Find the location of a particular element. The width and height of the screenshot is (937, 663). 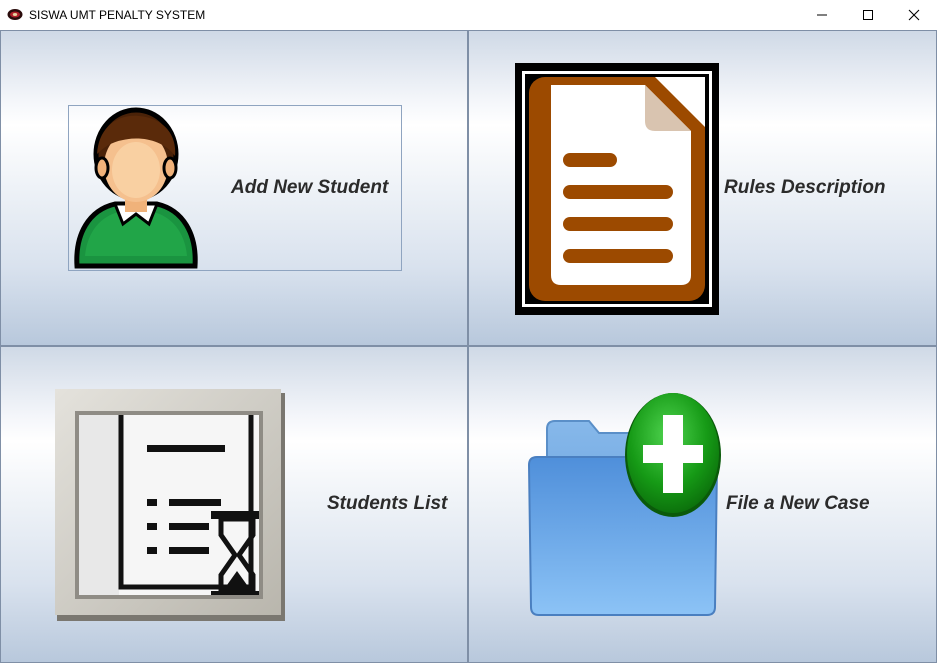

document-icon is located at coordinates (617, 189).